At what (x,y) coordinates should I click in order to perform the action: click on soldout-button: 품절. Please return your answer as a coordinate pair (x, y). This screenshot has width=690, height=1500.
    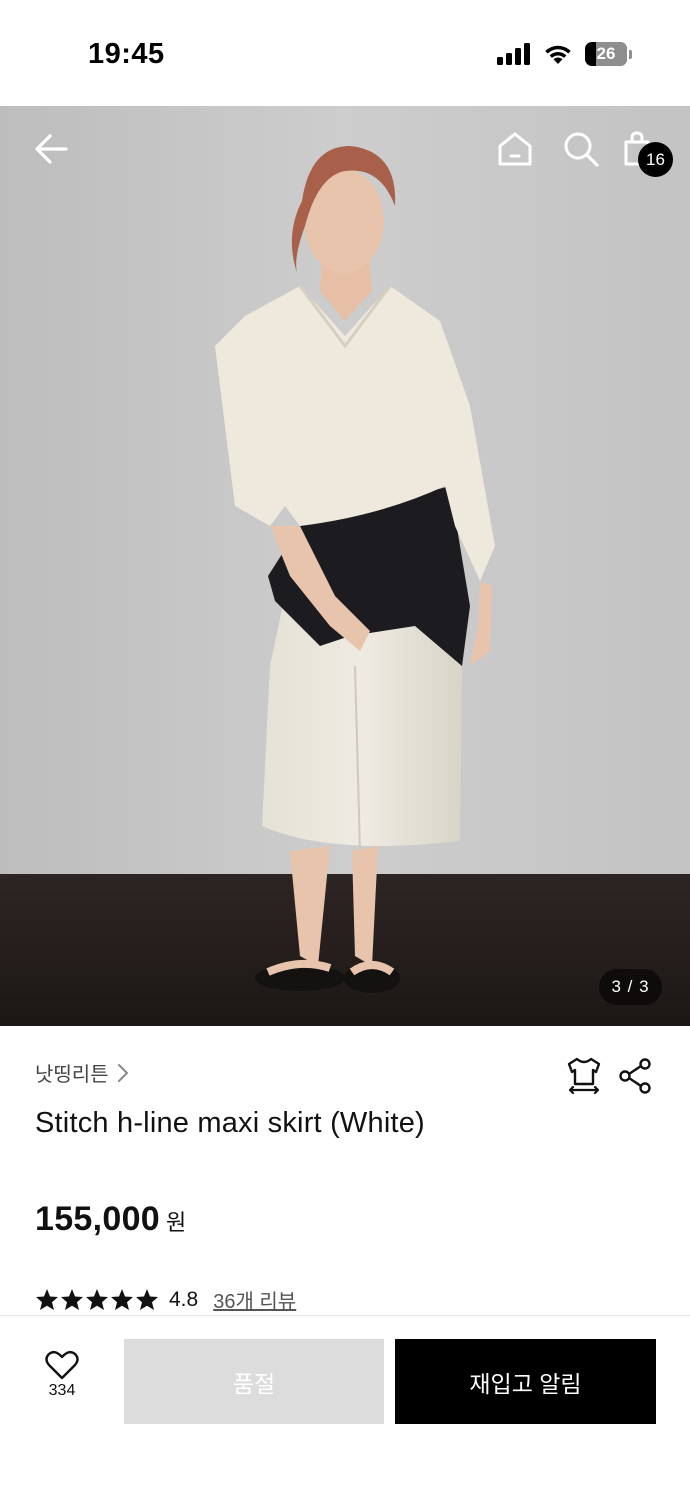
    Looking at the image, I should click on (254, 1381).